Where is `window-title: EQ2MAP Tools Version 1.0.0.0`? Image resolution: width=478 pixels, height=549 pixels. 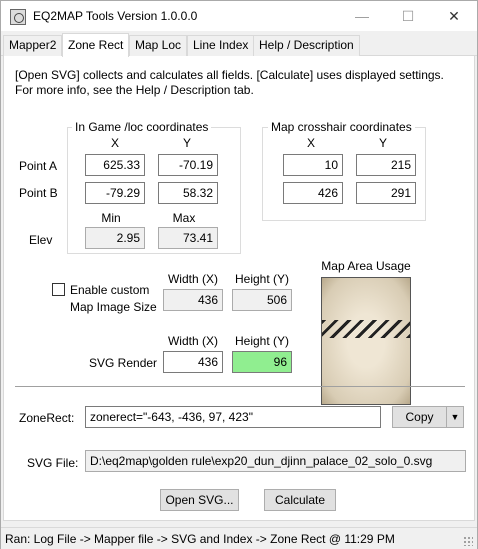 window-title: EQ2MAP Tools Version 1.0.0.0 is located at coordinates (115, 16).